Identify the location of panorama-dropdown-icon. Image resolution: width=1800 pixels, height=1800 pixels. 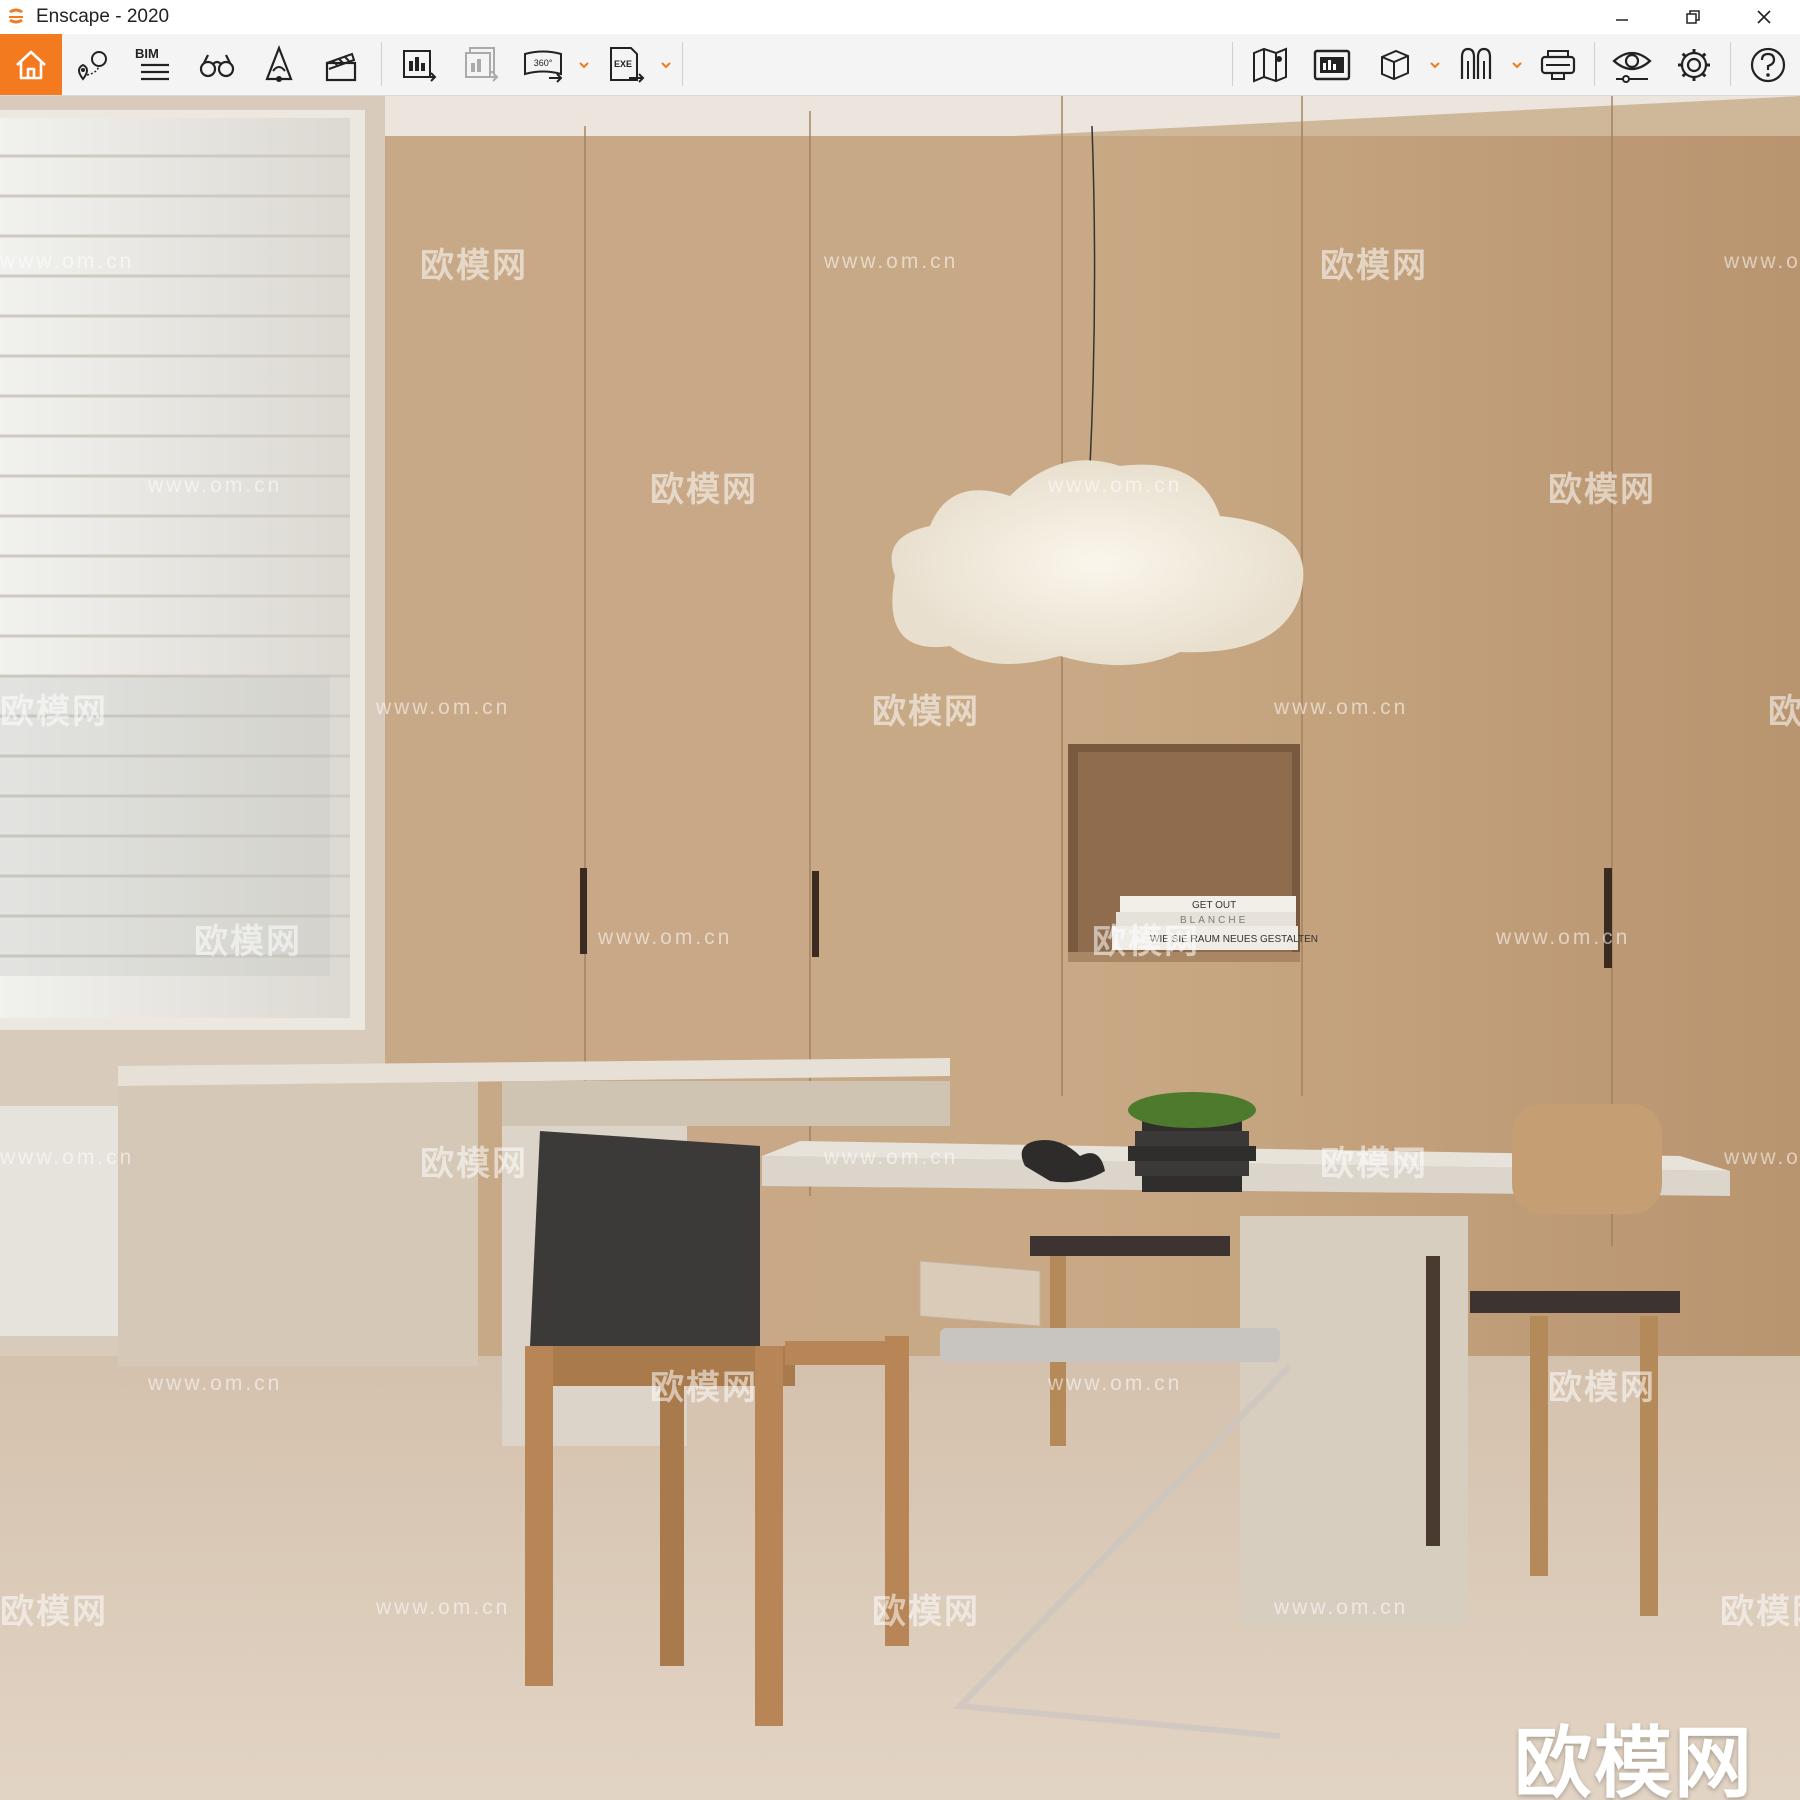
(584, 65).